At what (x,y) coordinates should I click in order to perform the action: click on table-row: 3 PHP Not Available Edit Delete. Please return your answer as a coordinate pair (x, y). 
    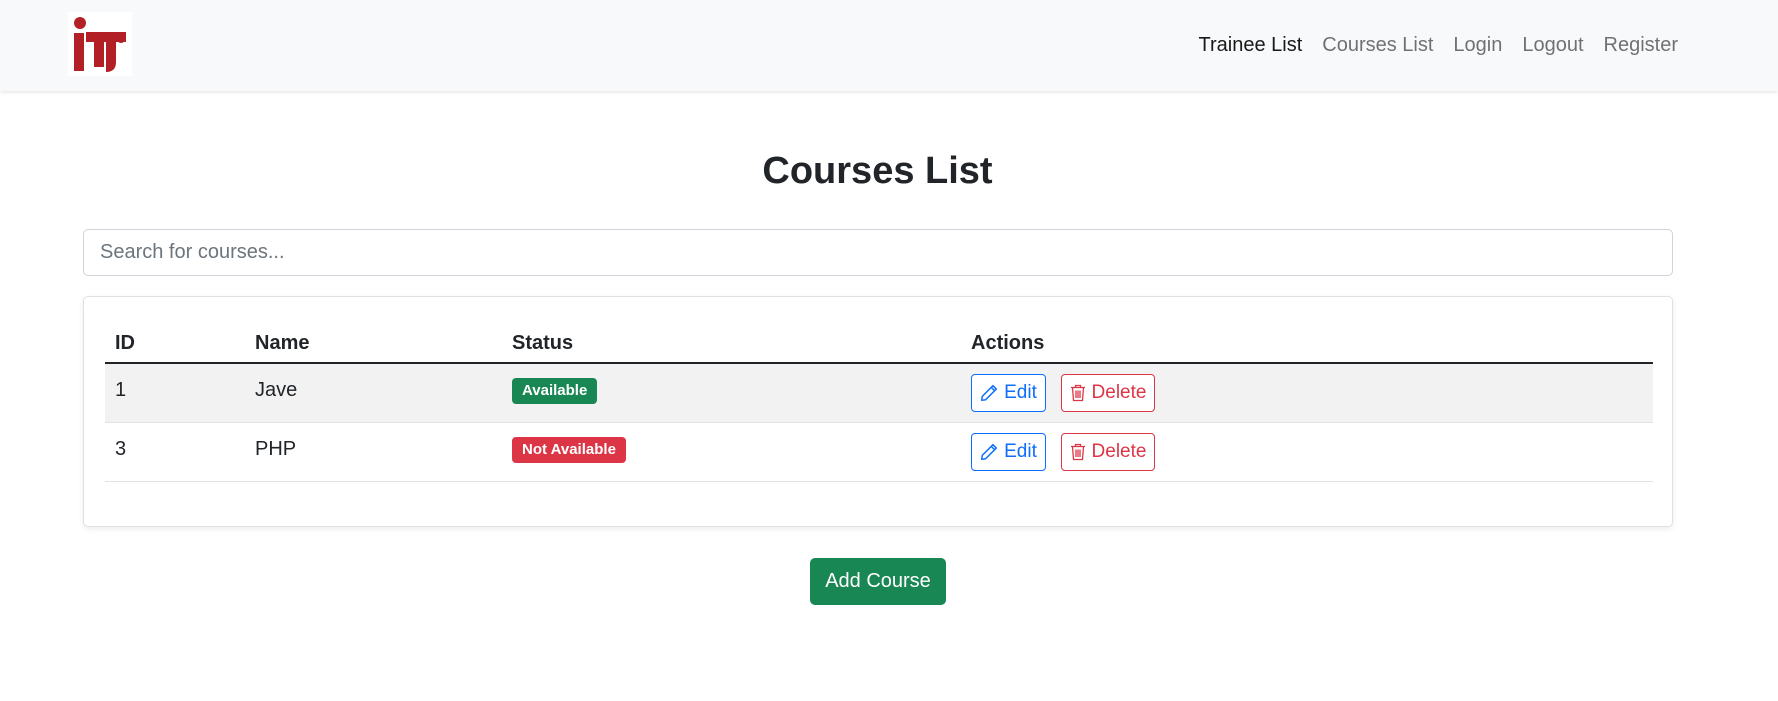
    Looking at the image, I should click on (879, 452).